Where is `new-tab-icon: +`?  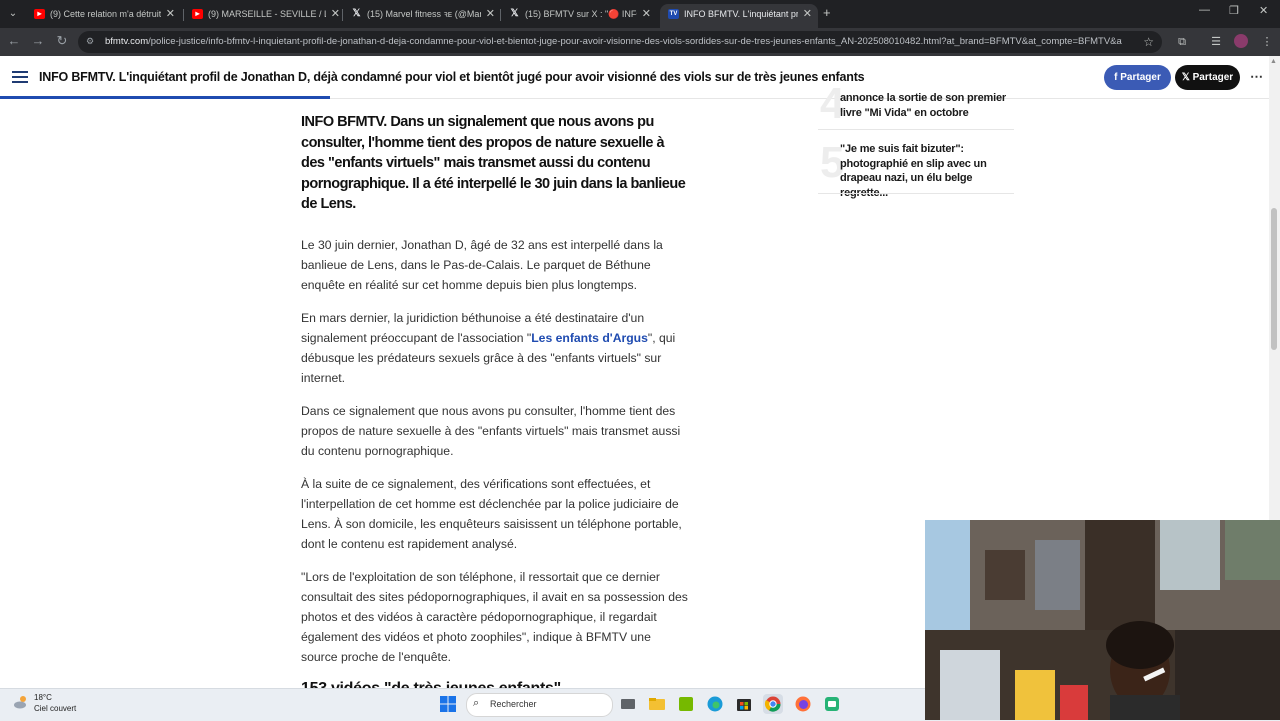 new-tab-icon: + is located at coordinates (827, 12).